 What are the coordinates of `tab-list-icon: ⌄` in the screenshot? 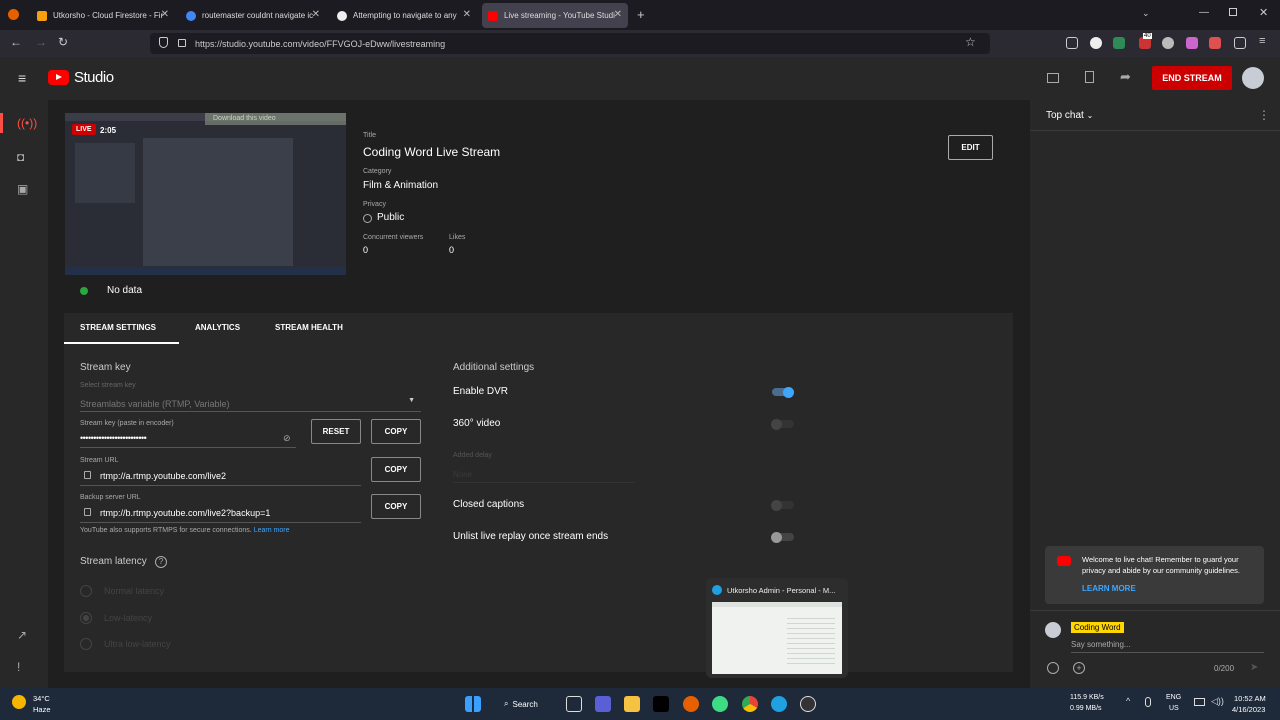 It's located at (1146, 13).